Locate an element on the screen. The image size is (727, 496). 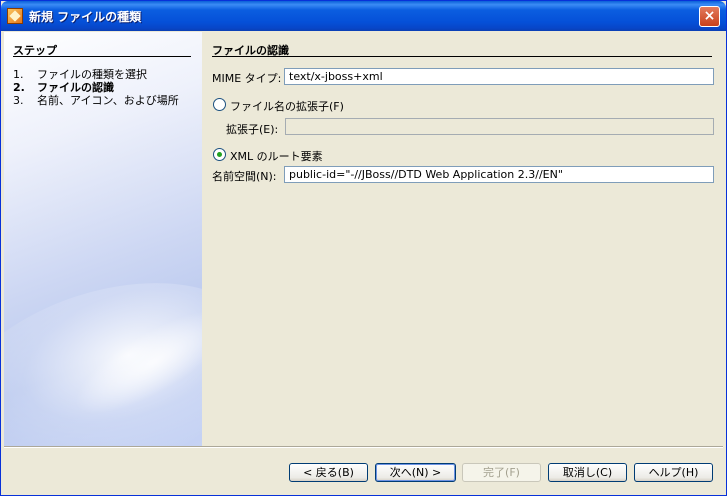
window-title: 新規 ファイルの種類 is located at coordinates (85, 17).